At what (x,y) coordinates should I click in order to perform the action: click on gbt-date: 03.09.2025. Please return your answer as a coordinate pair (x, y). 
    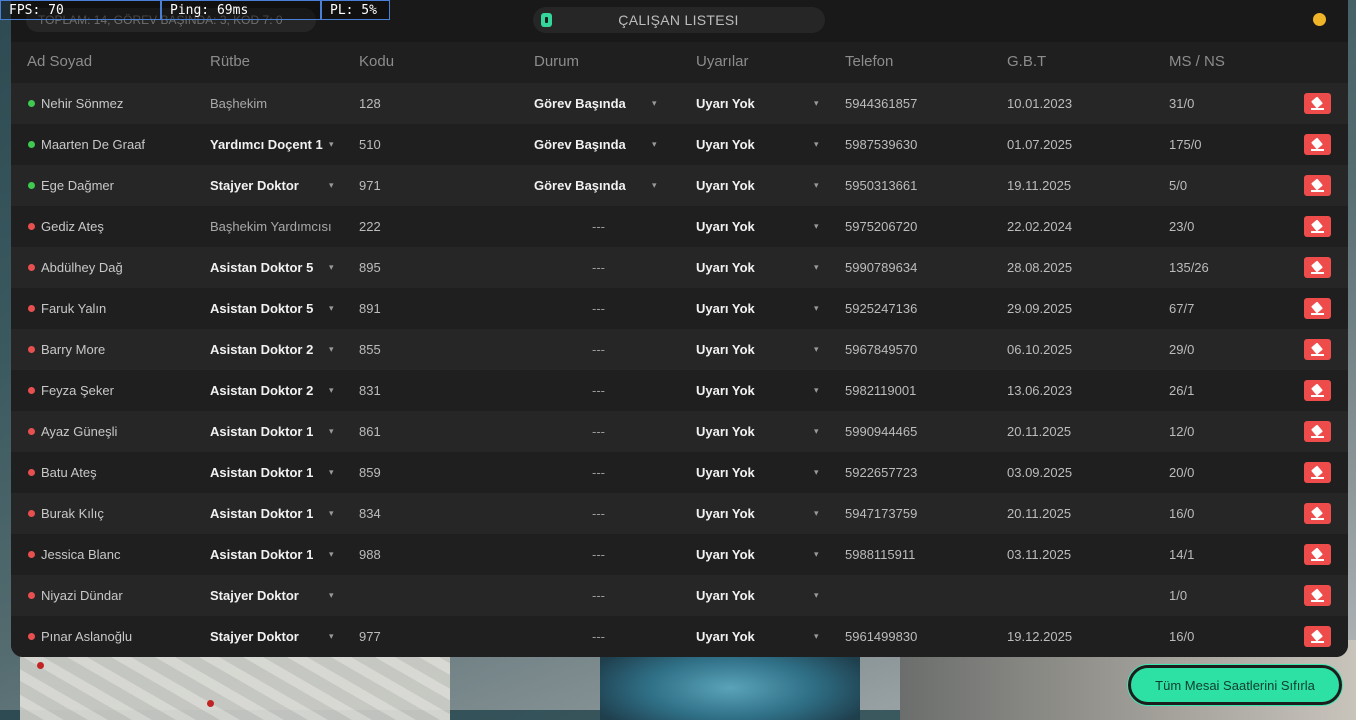
    Looking at the image, I should click on (1040, 472).